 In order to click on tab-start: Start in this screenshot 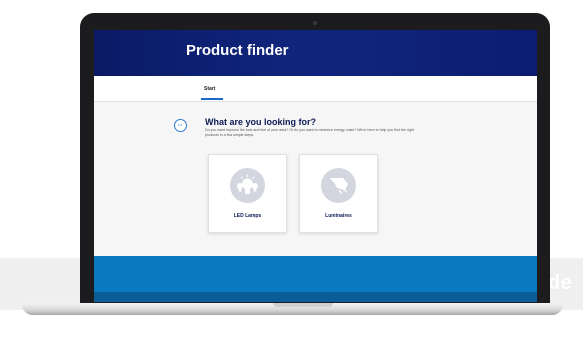, I will do `click(209, 89)`.